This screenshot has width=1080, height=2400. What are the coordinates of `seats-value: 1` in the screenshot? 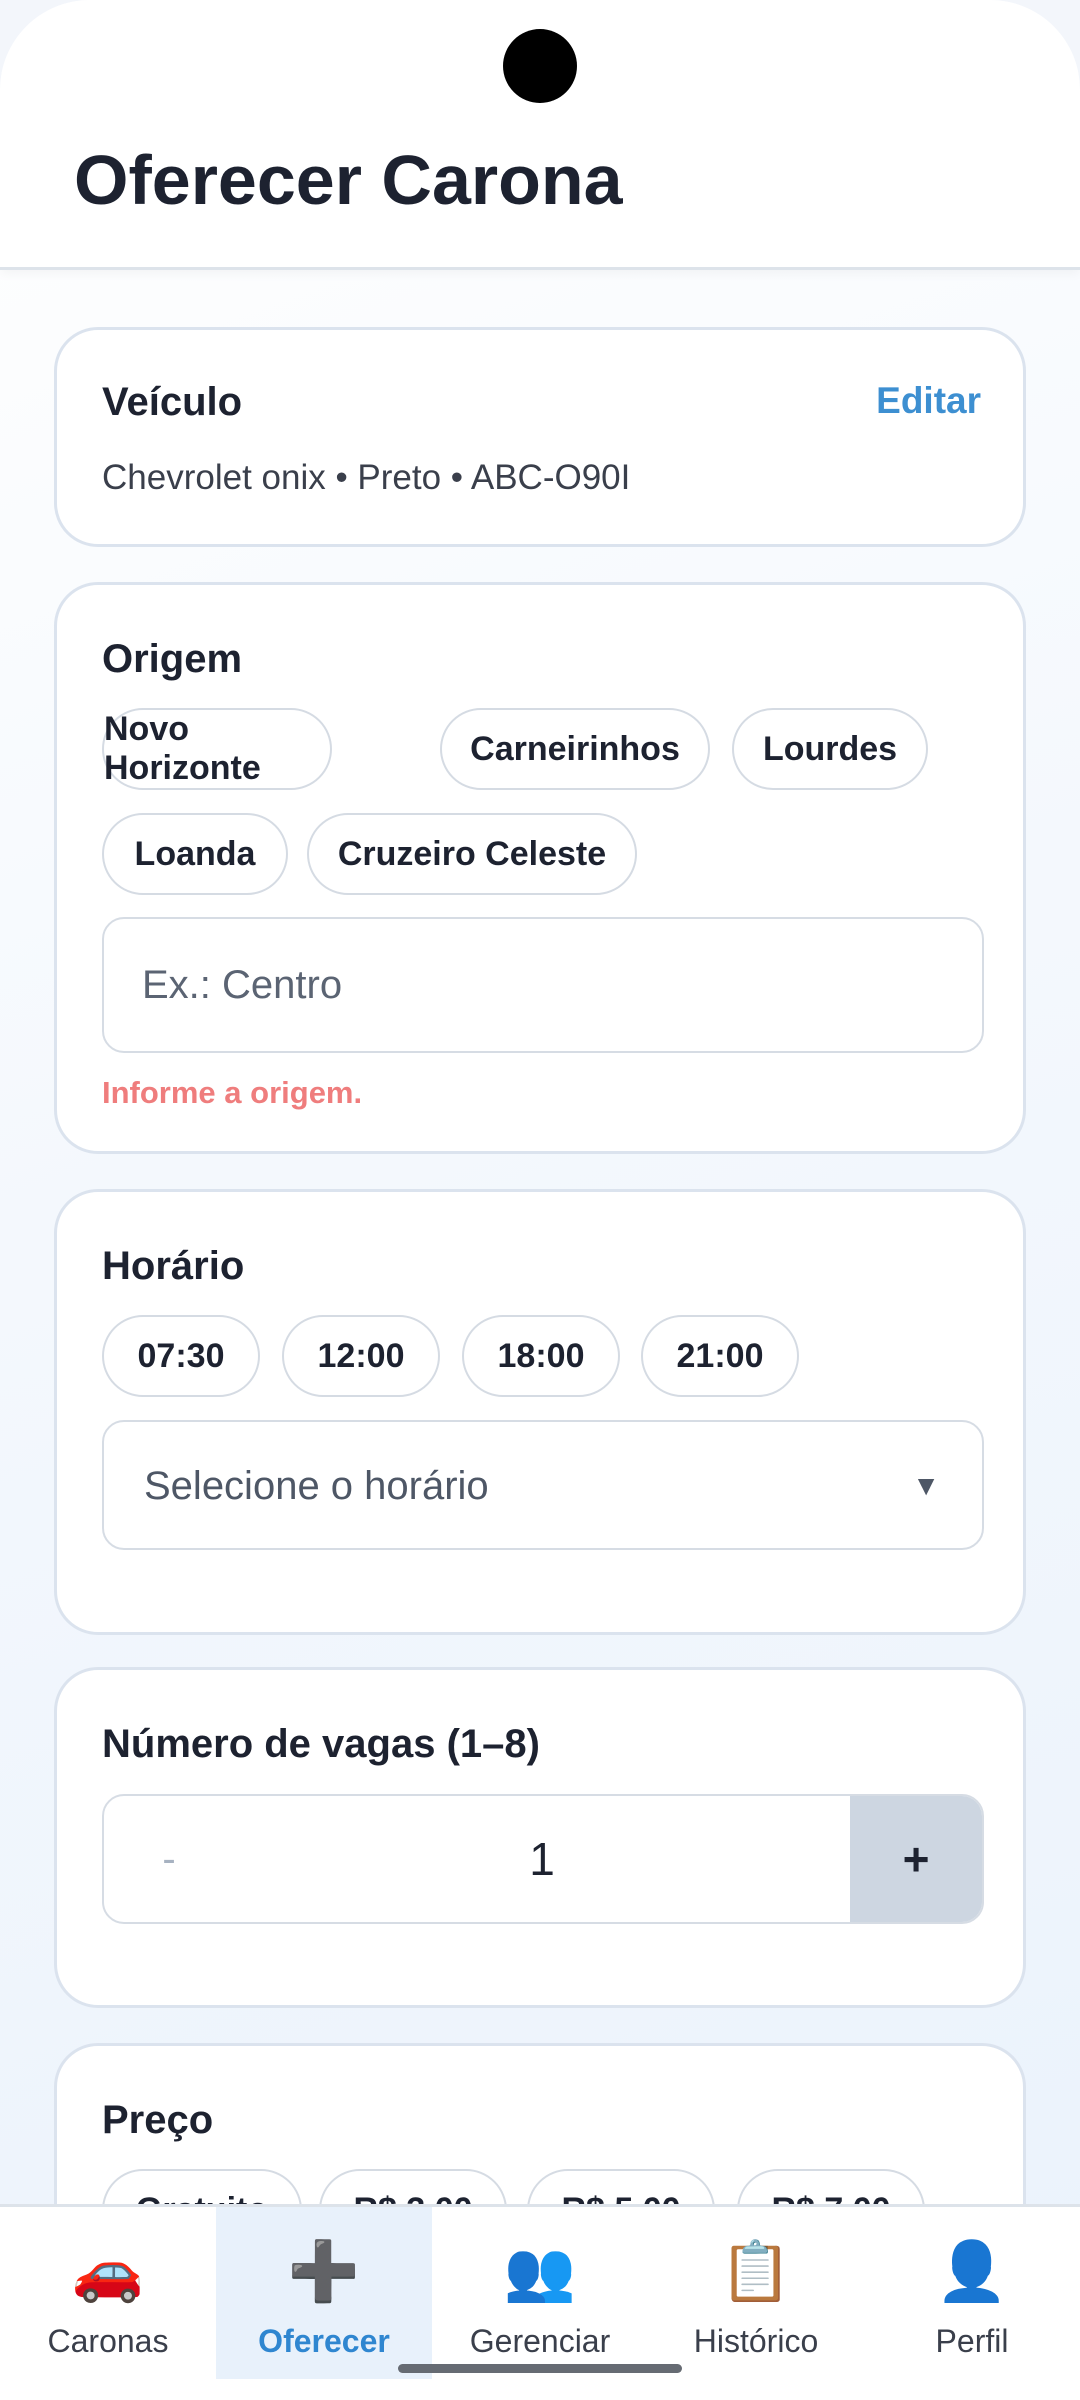 It's located at (542, 1859).